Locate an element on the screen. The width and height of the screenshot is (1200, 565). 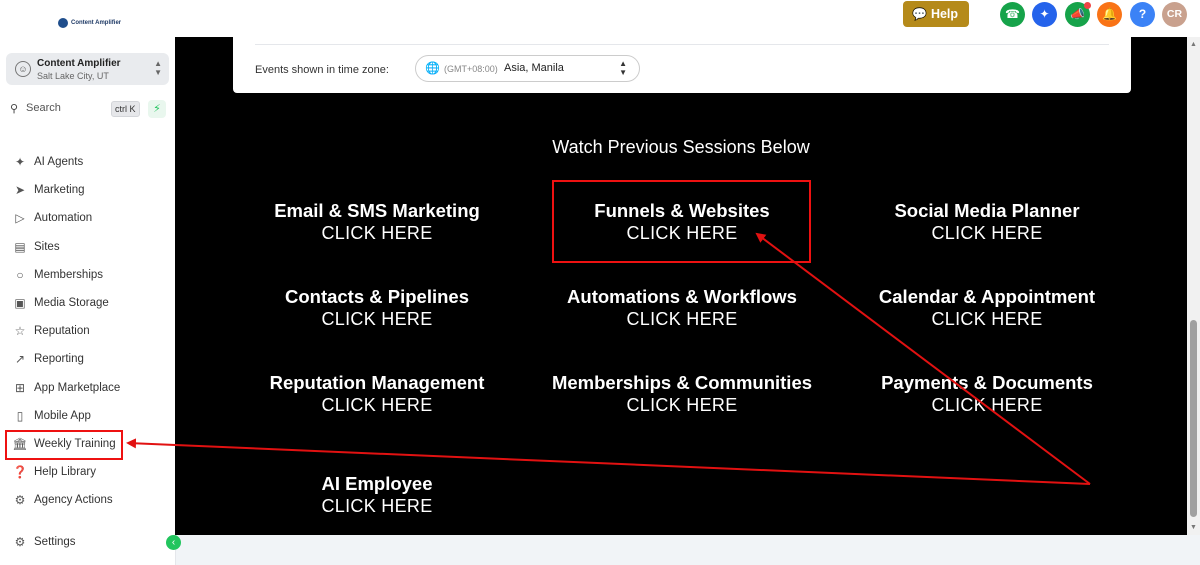
user-avatar: CR is located at coordinates (1174, 14).